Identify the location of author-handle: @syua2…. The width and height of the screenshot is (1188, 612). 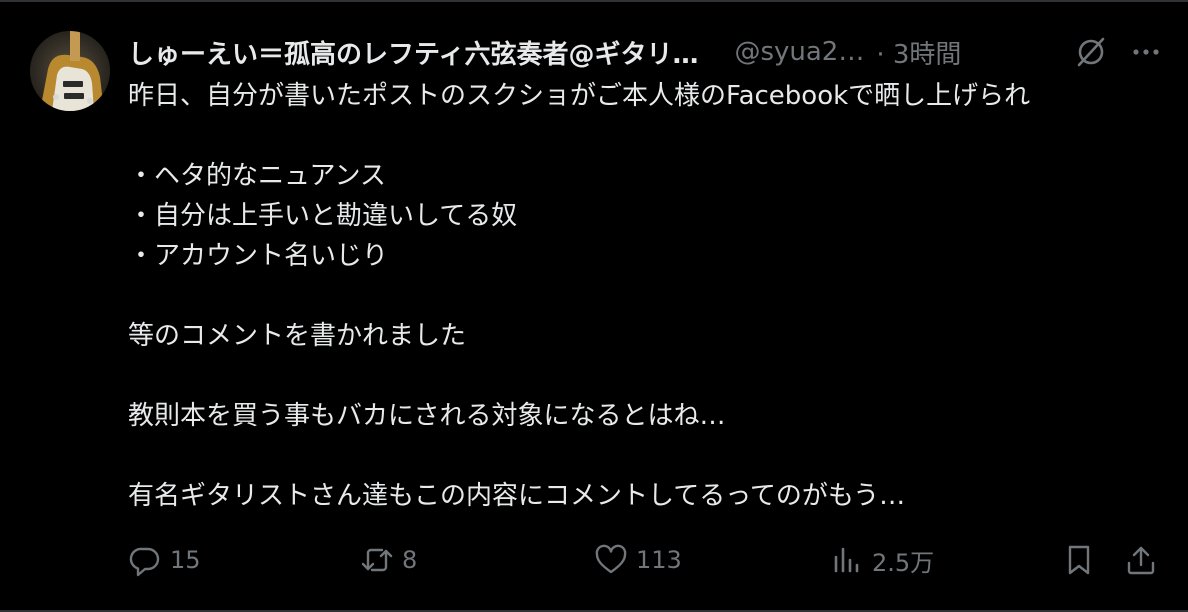
(799, 52).